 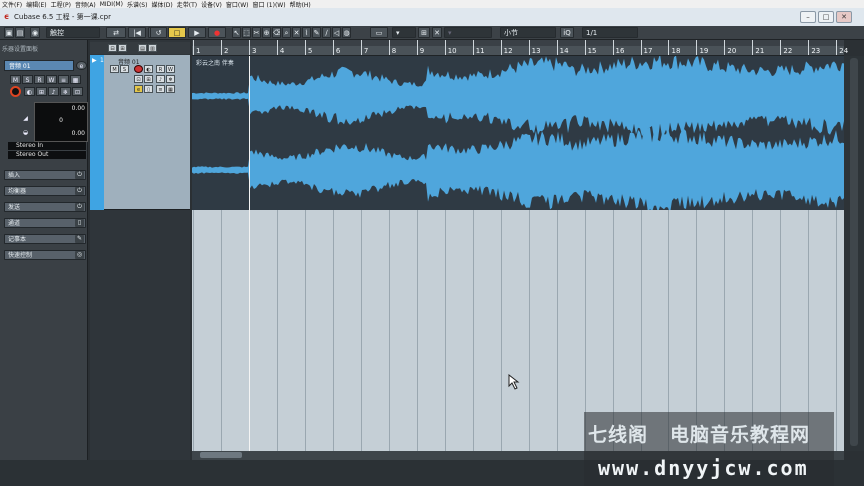 I want to click on solo-button: S, so click(x=27, y=79).